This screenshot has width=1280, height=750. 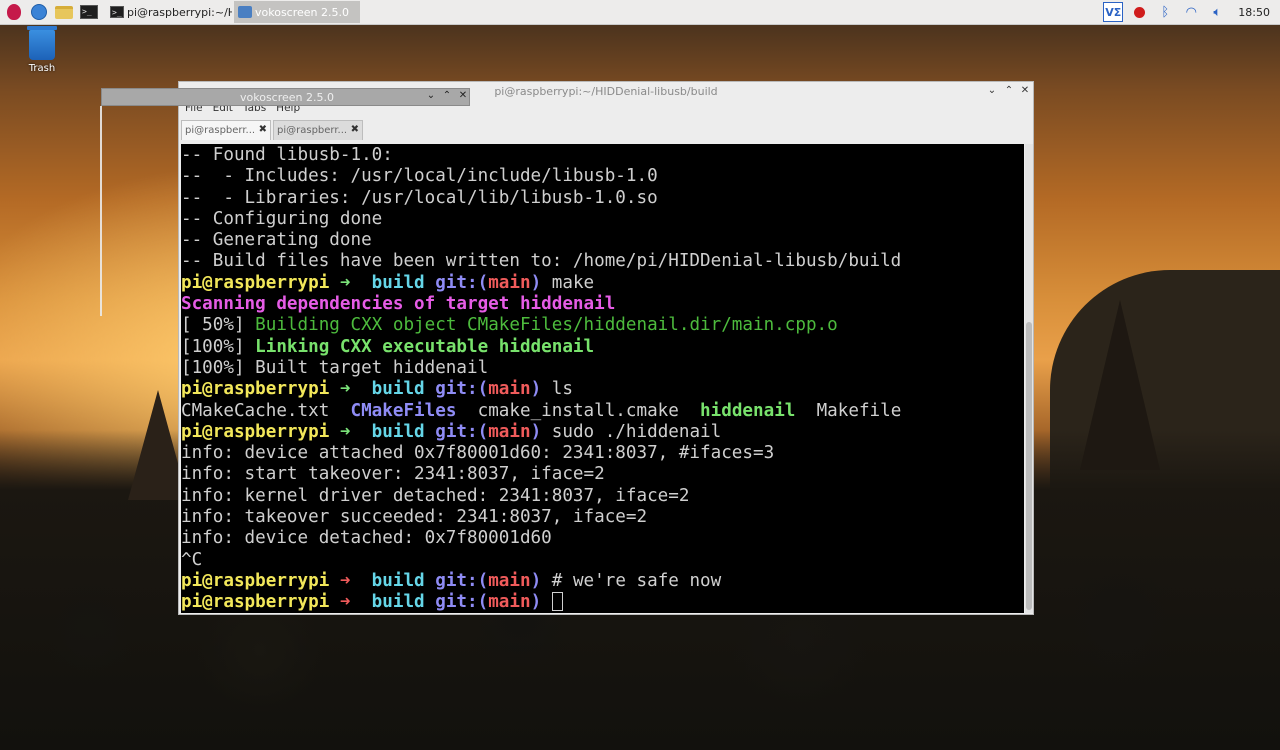 What do you see at coordinates (1120, 385) in the screenshot?
I see `background-temple` at bounding box center [1120, 385].